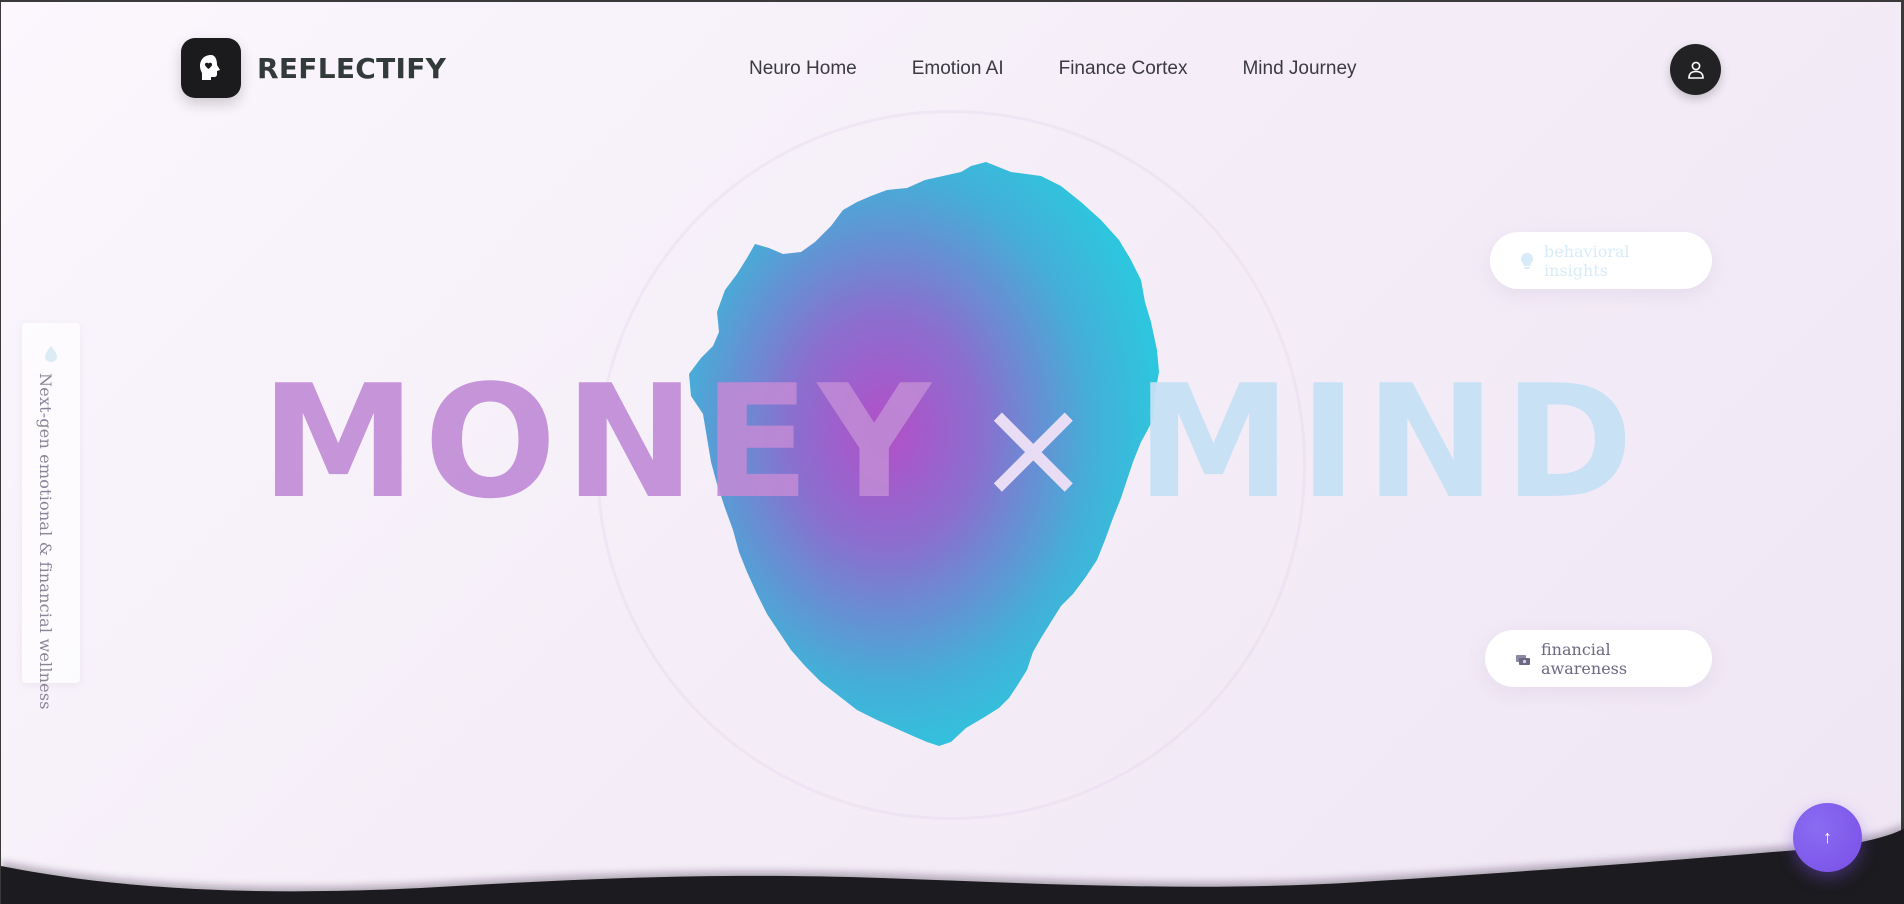 Image resolution: width=1904 pixels, height=904 pixels. What do you see at coordinates (1827, 837) in the screenshot?
I see `scroll-to-top-button: ↑` at bounding box center [1827, 837].